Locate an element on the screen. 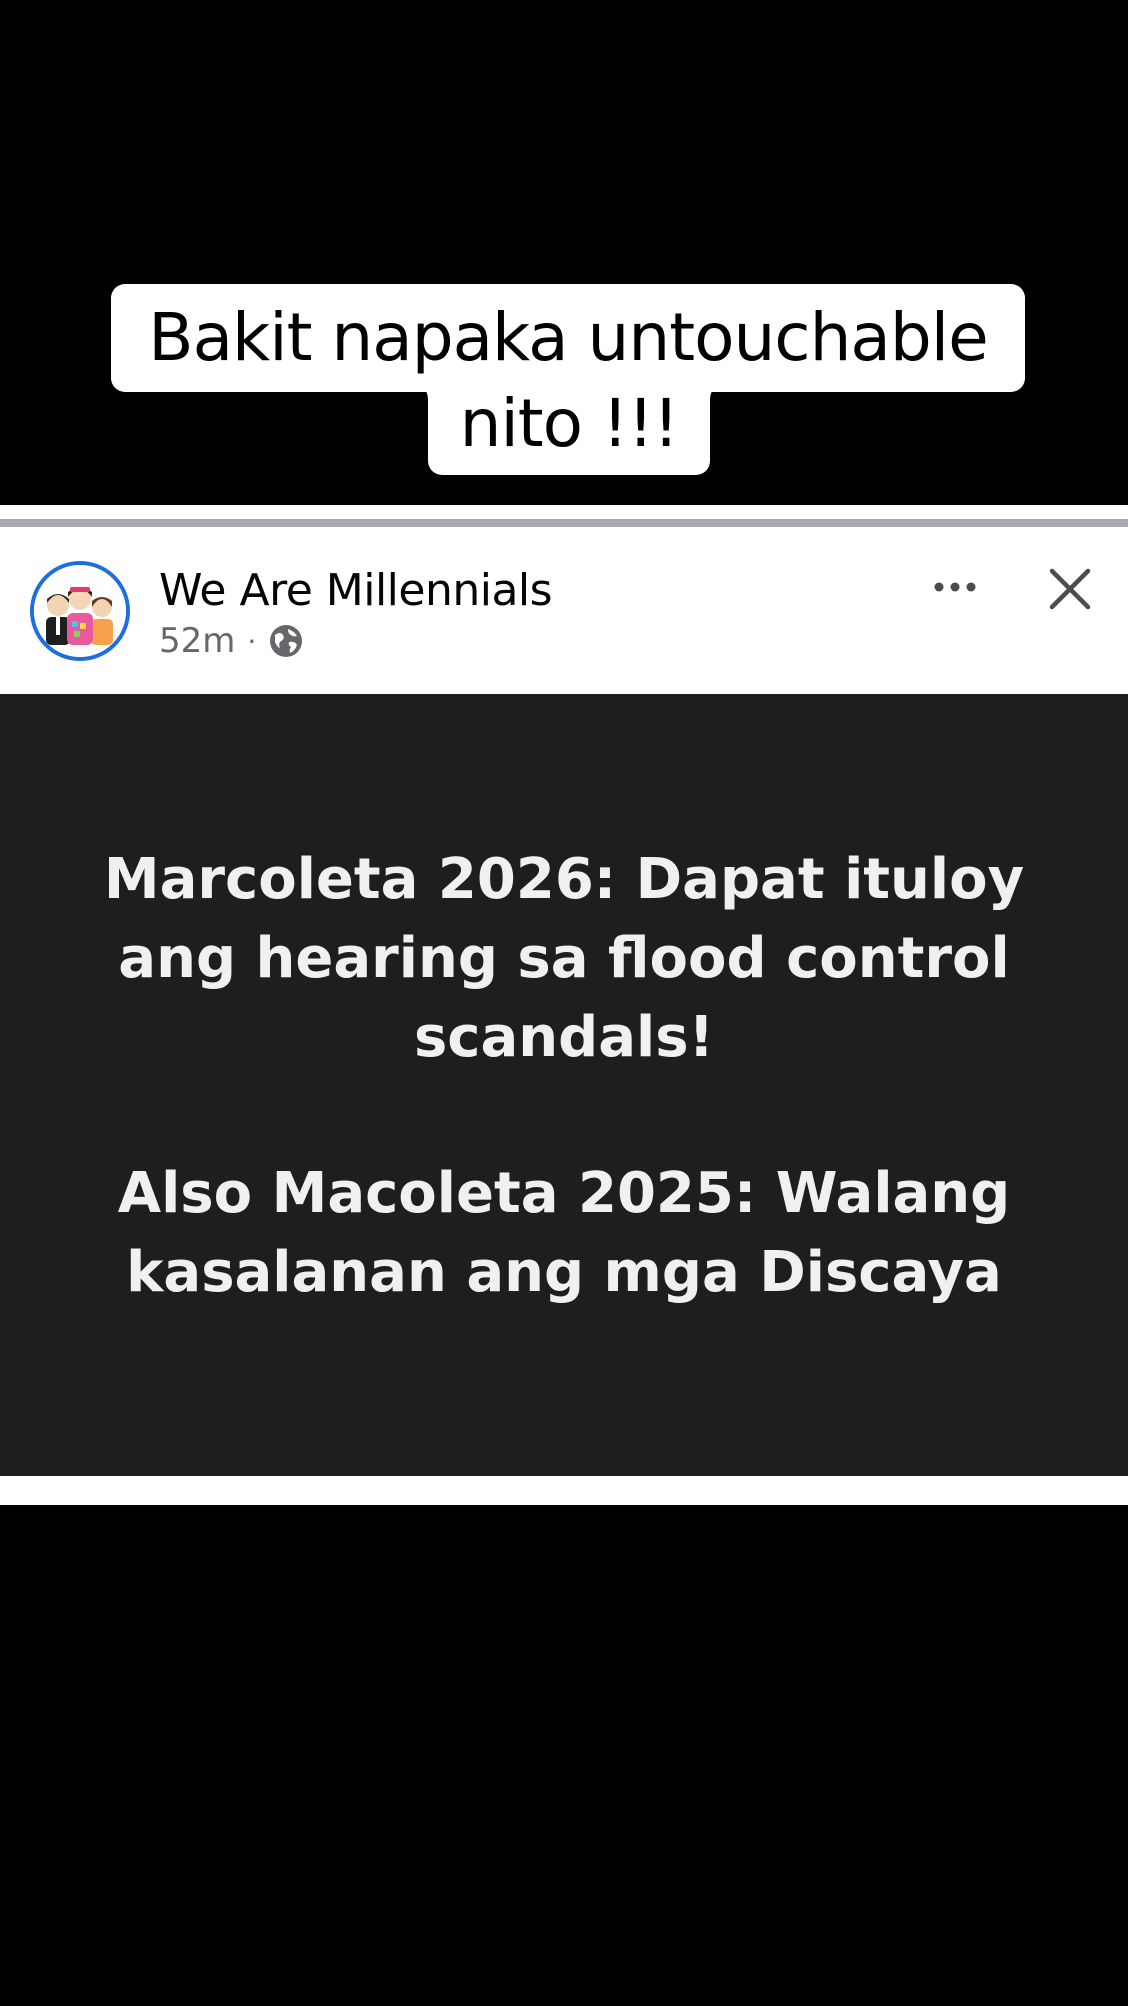 This screenshot has width=1128, height=2006. post-meta: 52m · is located at coordinates (231, 641).